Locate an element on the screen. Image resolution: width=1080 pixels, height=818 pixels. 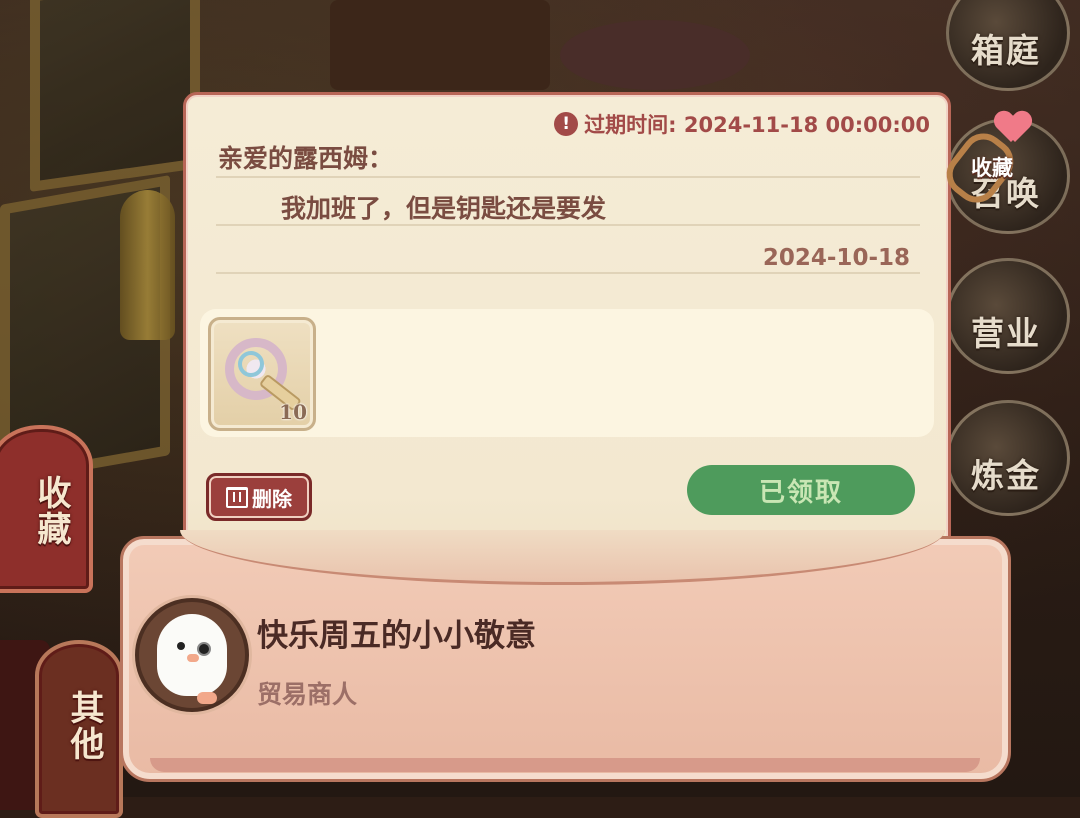
letter-date: 2024-10-18 is located at coordinates (836, 258).